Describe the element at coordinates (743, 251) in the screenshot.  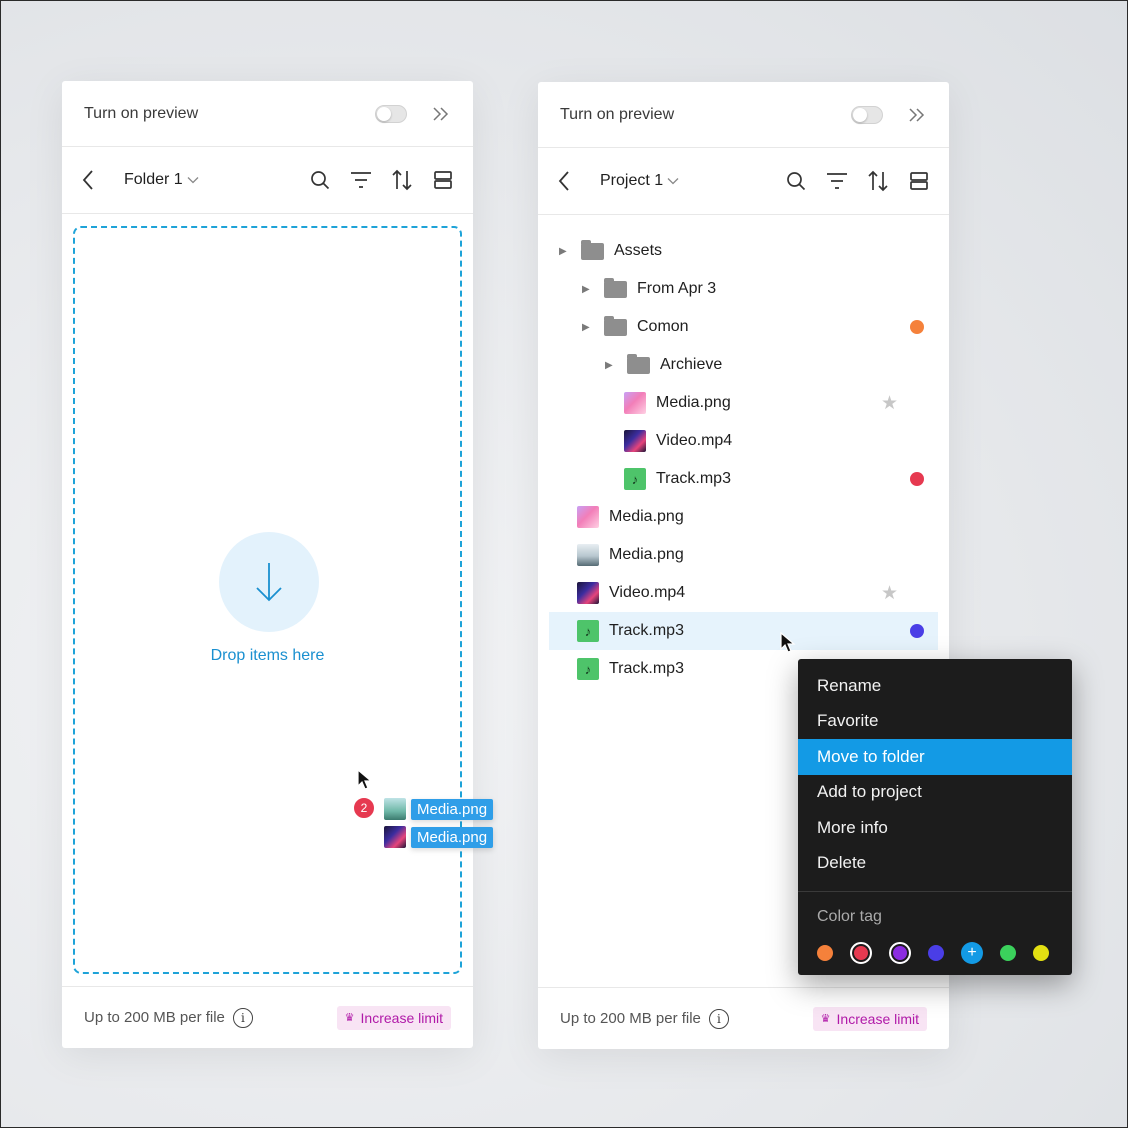
I see `tree-row-folder: ▶ Assets` at that location.